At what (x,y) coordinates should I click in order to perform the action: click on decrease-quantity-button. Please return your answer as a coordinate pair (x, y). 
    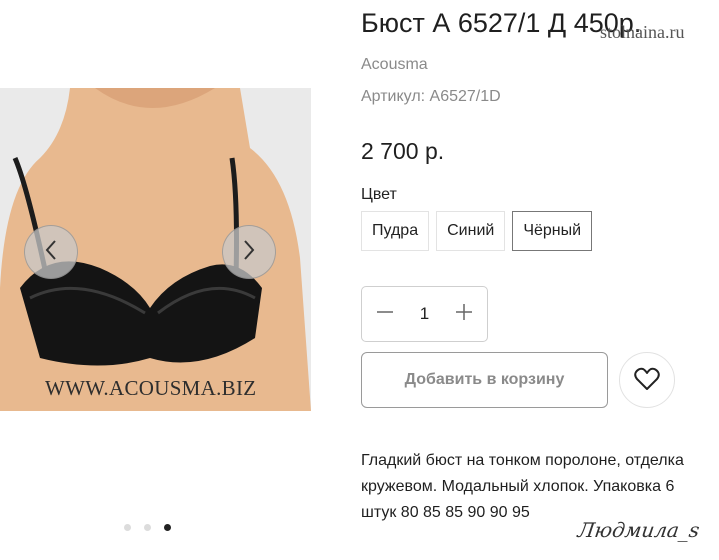
    Looking at the image, I should click on (385, 314).